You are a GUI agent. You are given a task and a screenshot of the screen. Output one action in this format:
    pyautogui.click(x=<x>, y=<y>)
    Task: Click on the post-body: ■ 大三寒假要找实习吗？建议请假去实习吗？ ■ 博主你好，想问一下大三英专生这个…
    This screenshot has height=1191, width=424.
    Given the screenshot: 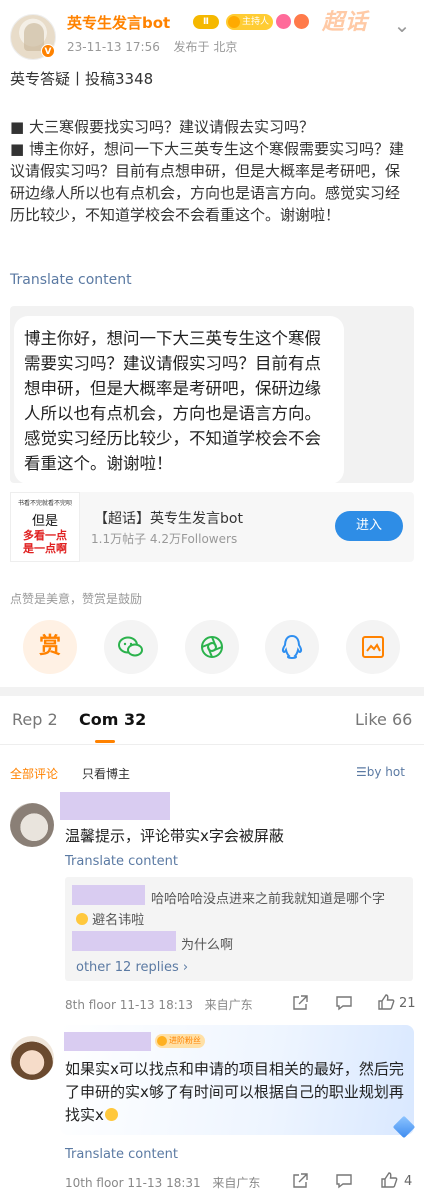 What is the action you would take?
    pyautogui.click(x=212, y=171)
    